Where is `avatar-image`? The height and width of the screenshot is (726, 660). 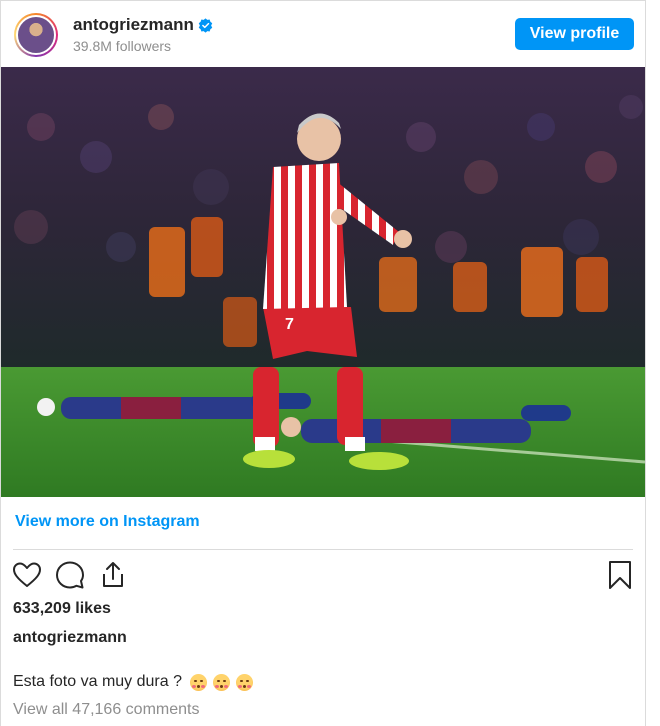
avatar-image is located at coordinates (36, 35).